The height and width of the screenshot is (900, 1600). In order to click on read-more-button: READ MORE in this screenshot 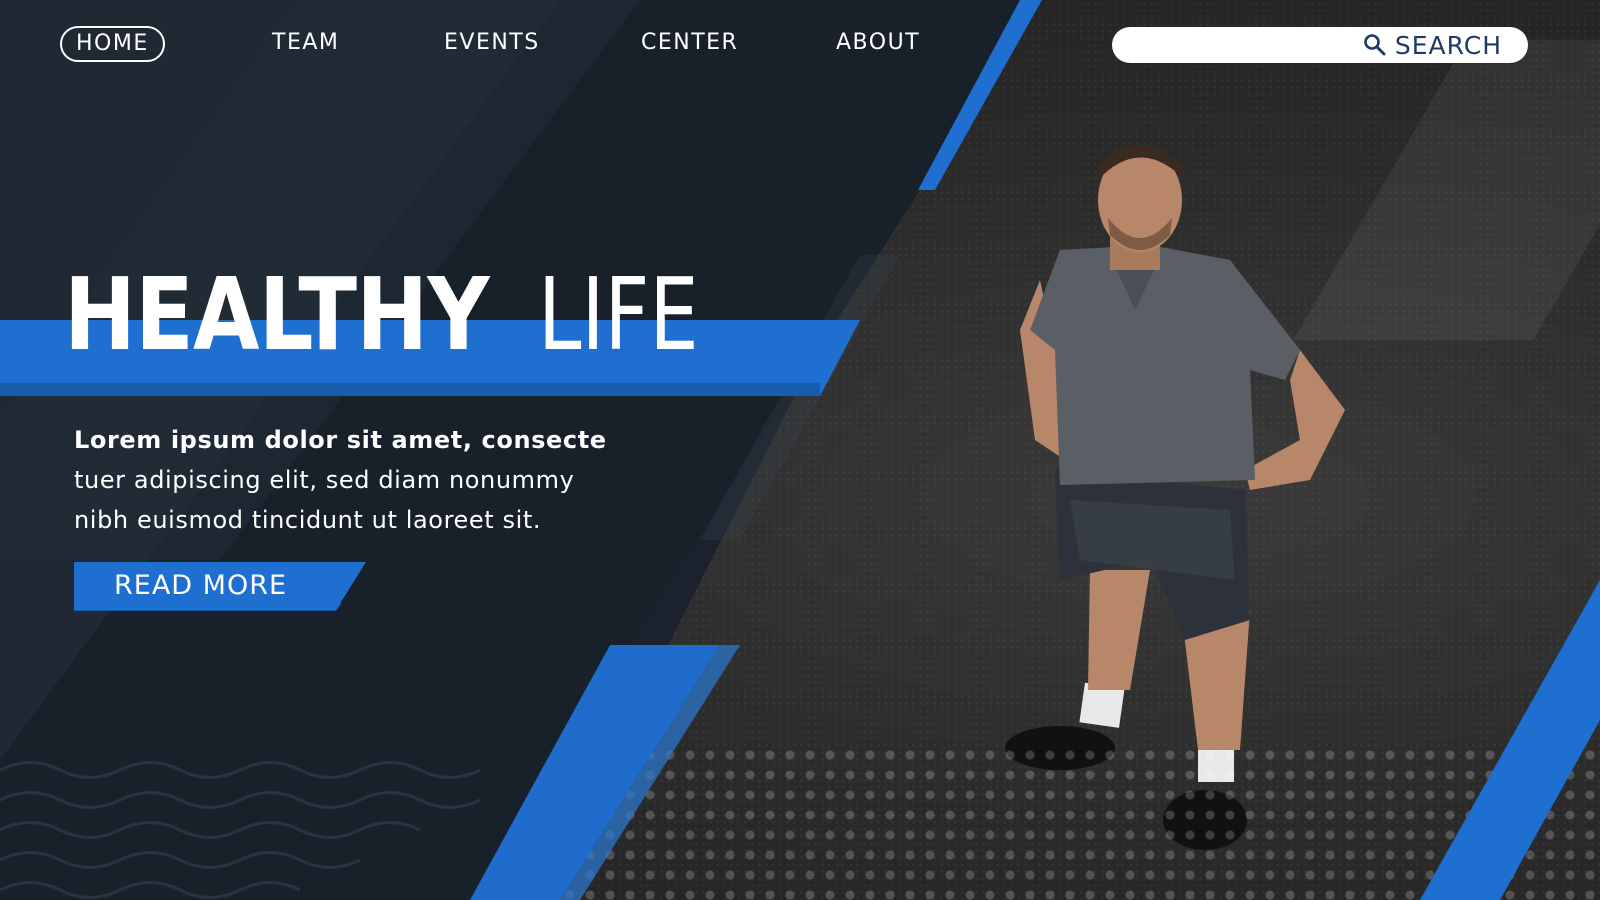, I will do `click(220, 586)`.